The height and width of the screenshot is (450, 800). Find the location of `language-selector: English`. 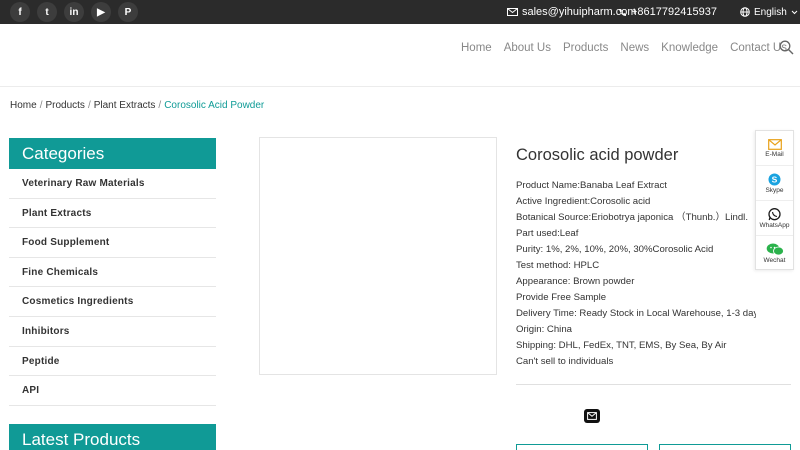

language-selector: English is located at coordinates (770, 12).